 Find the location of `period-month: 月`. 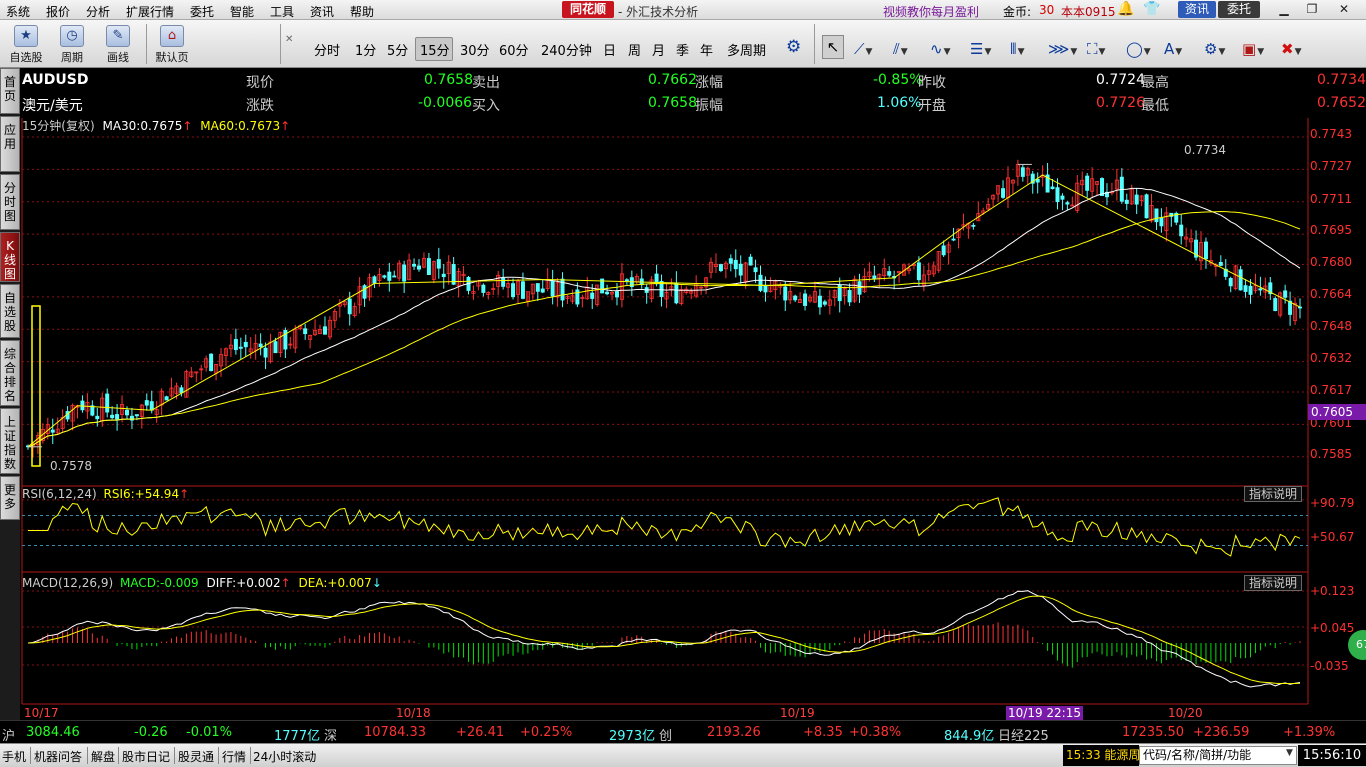

period-month: 月 is located at coordinates (658, 49).